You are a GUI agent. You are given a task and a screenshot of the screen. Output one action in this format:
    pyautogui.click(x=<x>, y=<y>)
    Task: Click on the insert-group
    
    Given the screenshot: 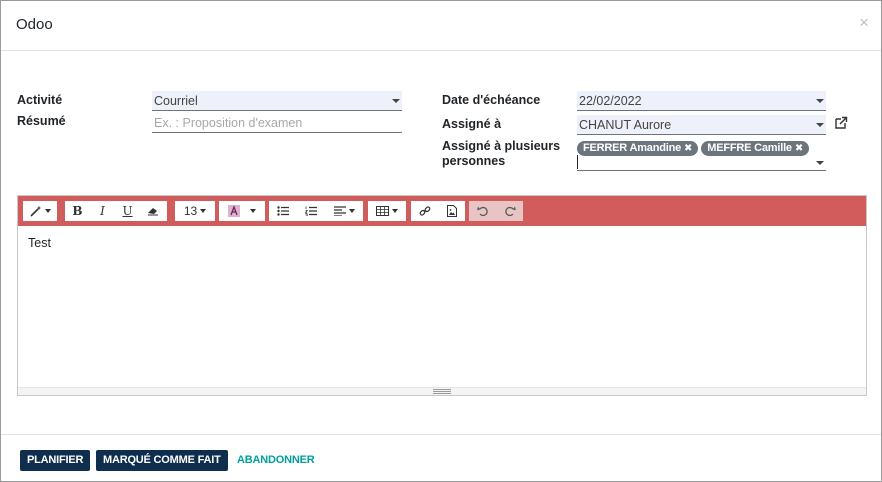 What is the action you would take?
    pyautogui.click(x=438, y=211)
    